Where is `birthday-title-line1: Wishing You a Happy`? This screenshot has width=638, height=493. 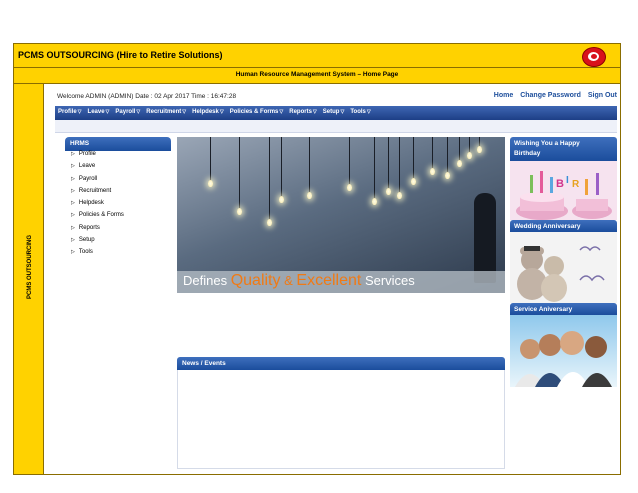
birthday-title-line1: Wishing You a Happy is located at coordinates (547, 143).